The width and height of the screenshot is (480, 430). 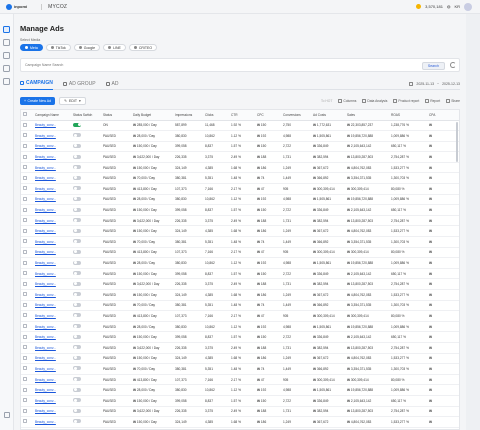 What do you see at coordinates (116, 115) in the screenshot?
I see `column-header: Status` at bounding box center [116, 115].